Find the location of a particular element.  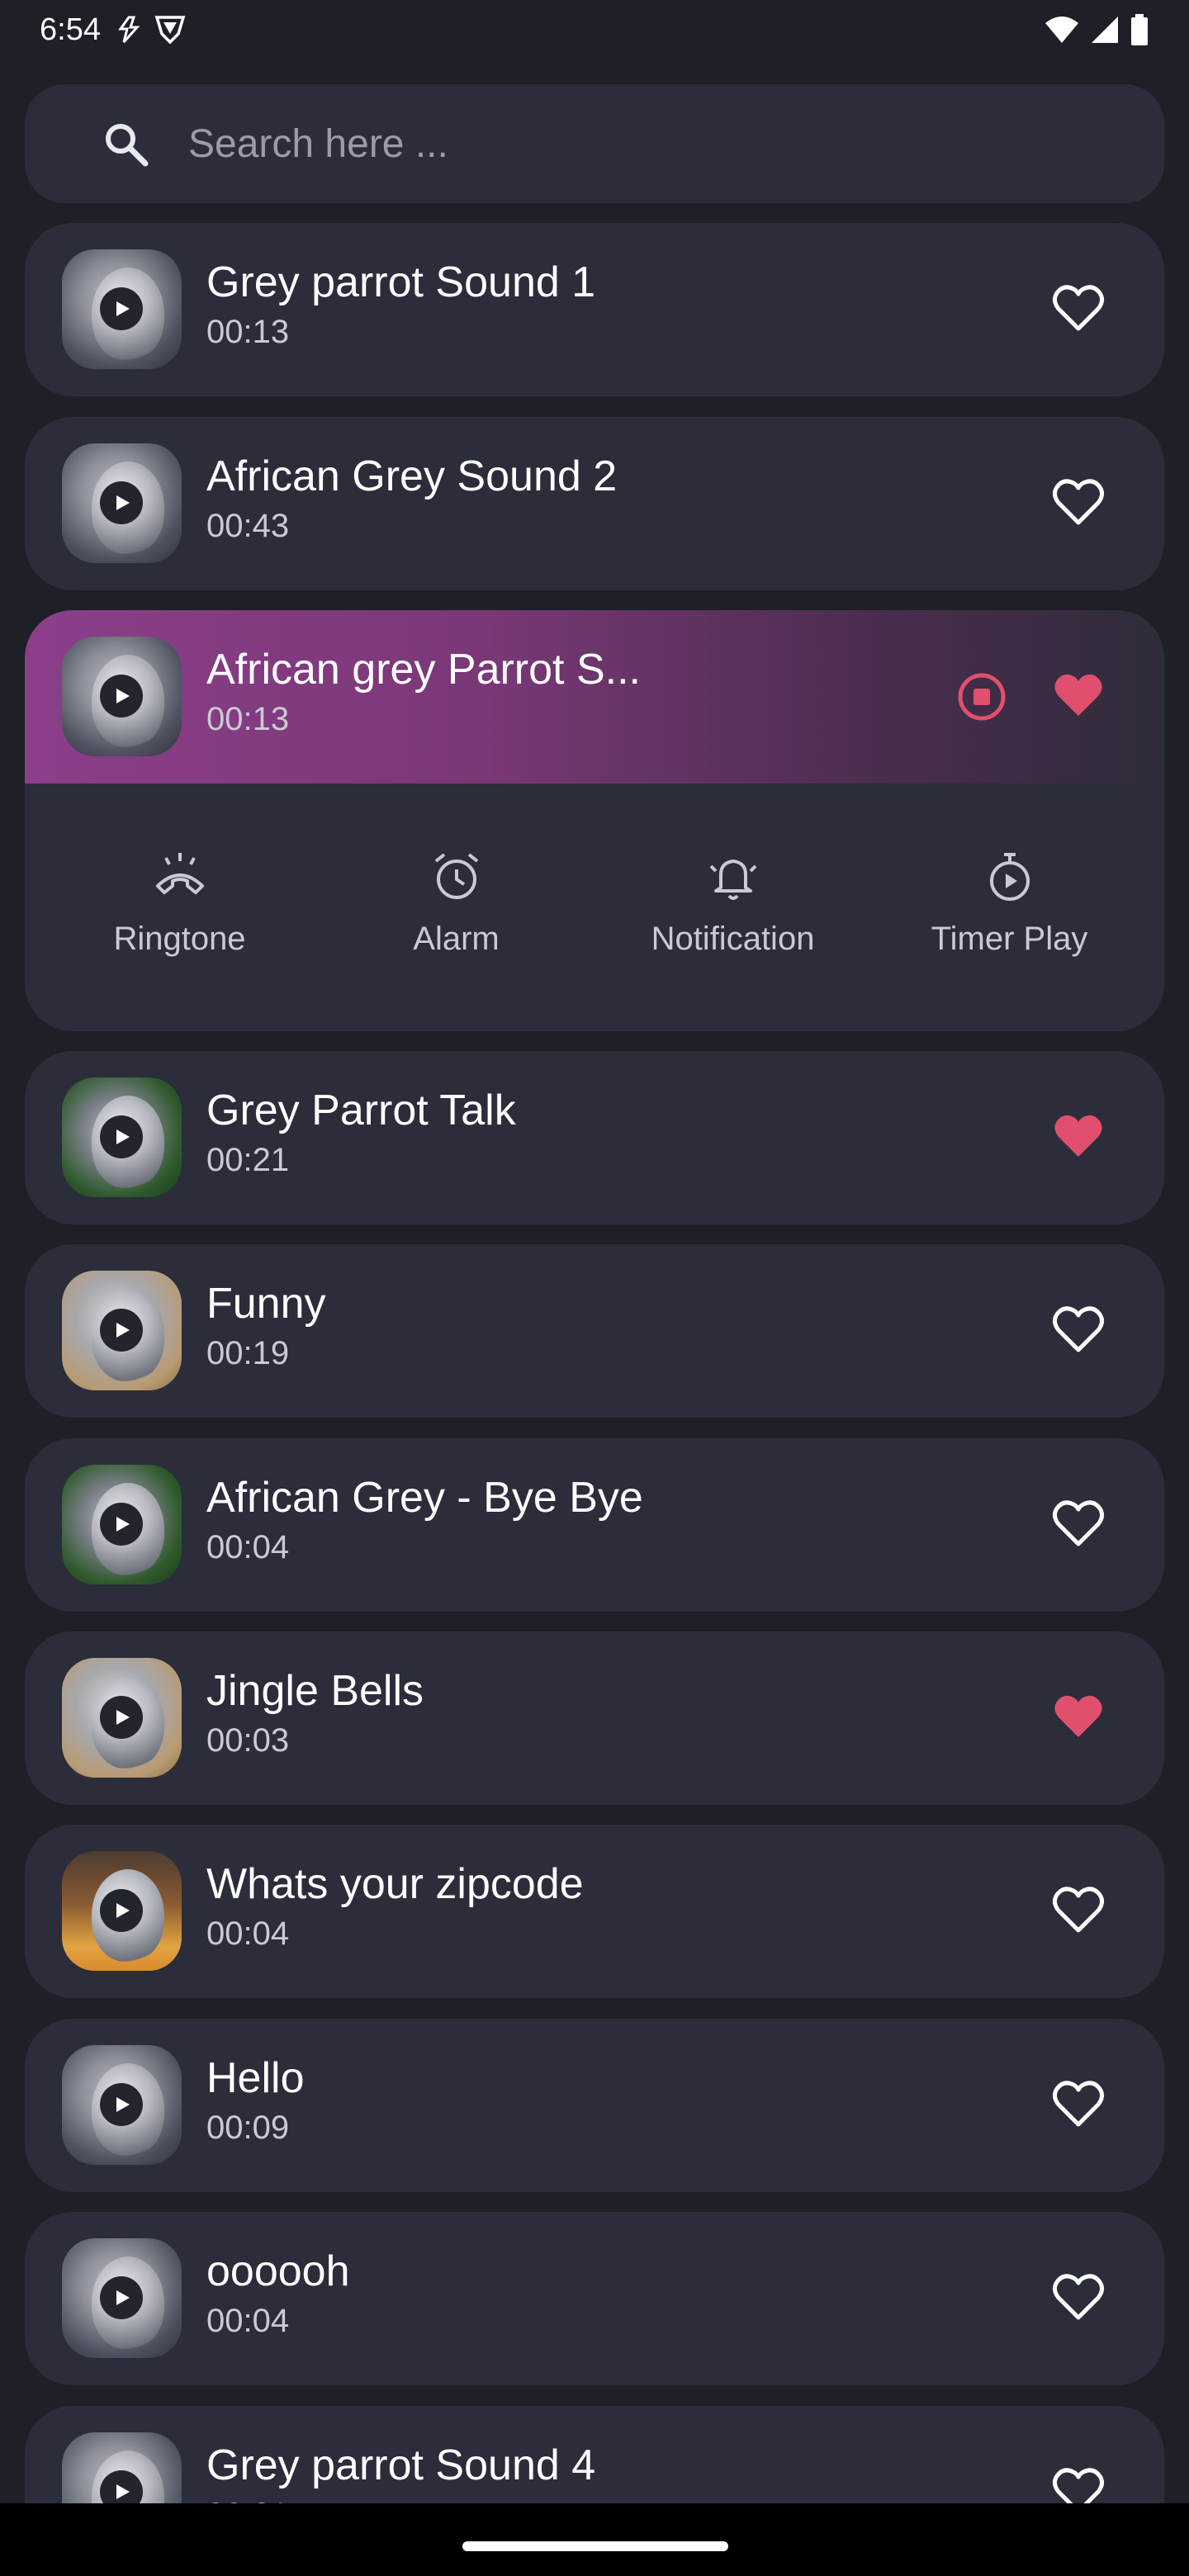

sound-item: Funny 00:19 is located at coordinates (594, 1331).